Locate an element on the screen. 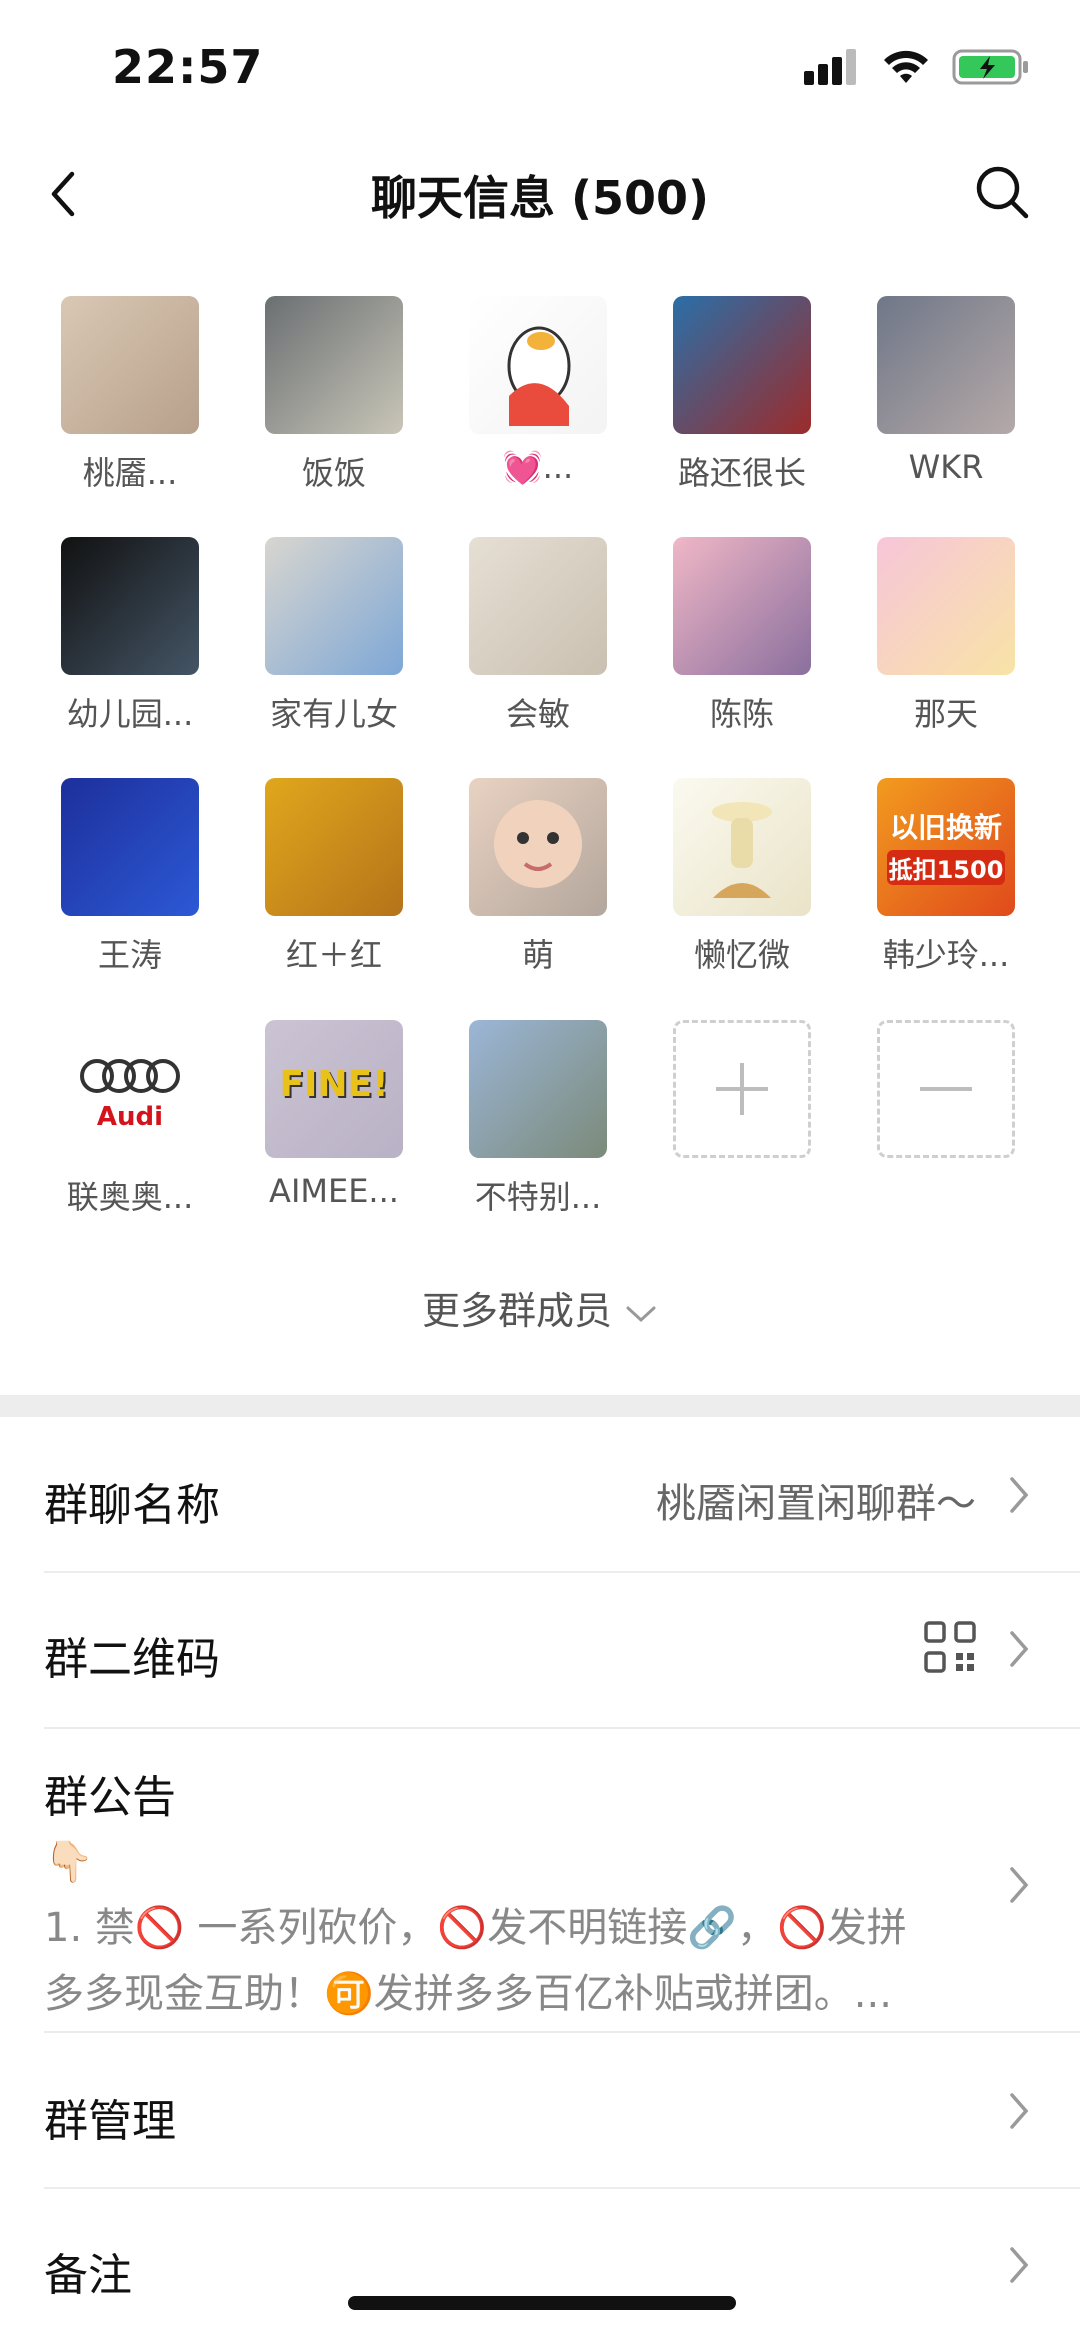 This screenshot has width=1080, height=2337. member-item: 懒忆微 is located at coordinates (742, 877).